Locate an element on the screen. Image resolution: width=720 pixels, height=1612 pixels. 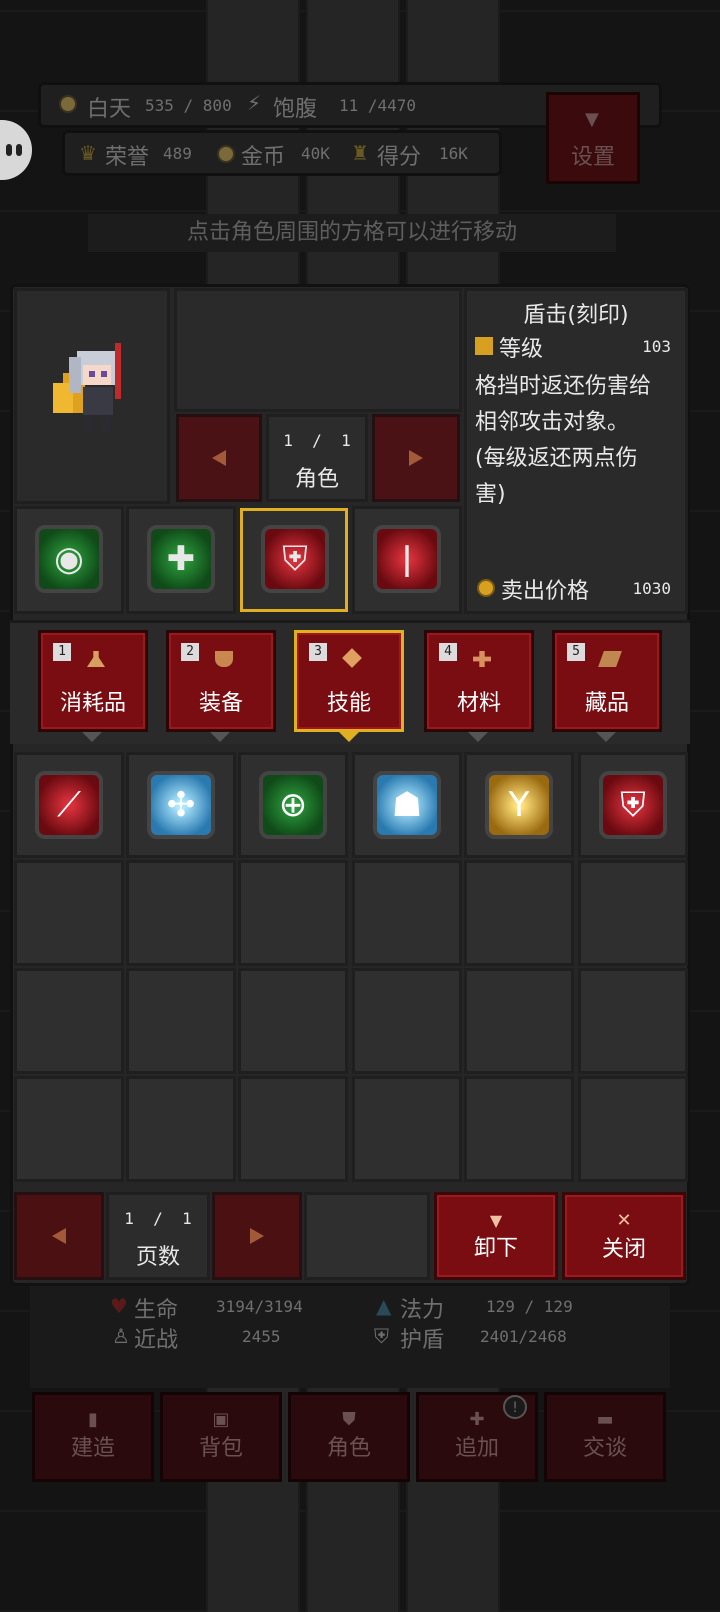
tab-hotkey: 2 is located at coordinates (190, 652).